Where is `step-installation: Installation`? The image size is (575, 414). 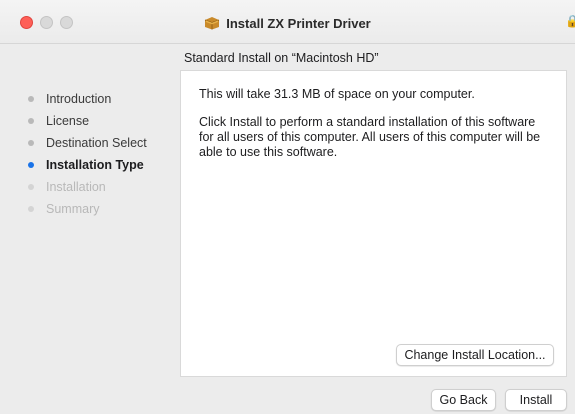 step-installation: Installation is located at coordinates (67, 187).